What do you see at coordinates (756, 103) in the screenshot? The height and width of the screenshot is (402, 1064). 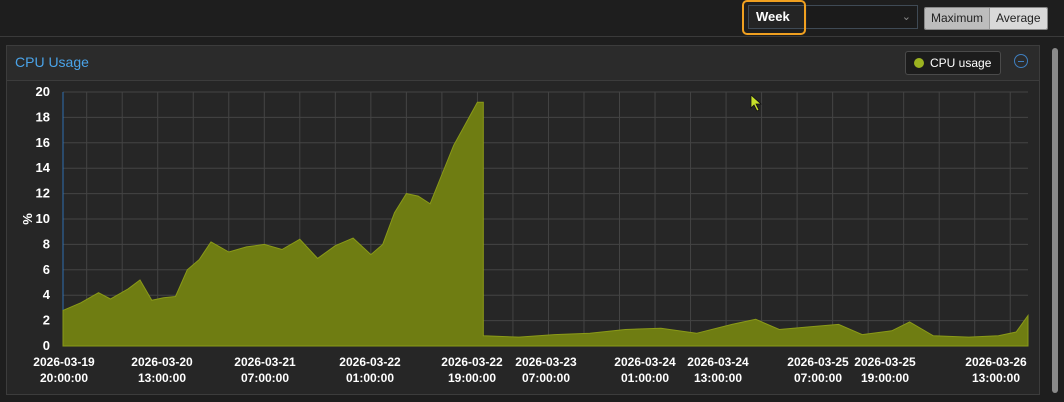 I see `mouse-cursor-icon` at bounding box center [756, 103].